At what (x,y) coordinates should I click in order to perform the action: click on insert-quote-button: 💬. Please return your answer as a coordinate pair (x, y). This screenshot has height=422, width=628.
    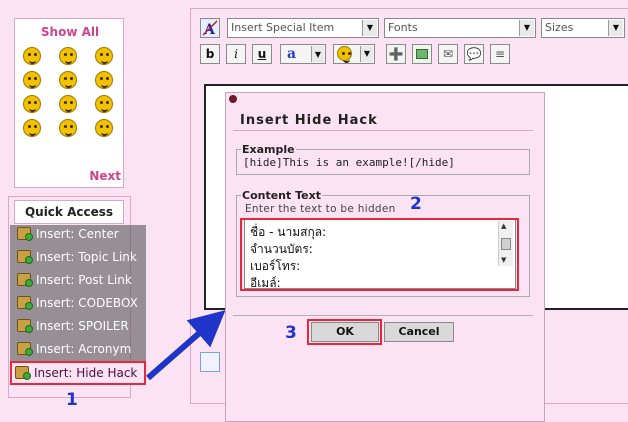
    Looking at the image, I should click on (474, 54).